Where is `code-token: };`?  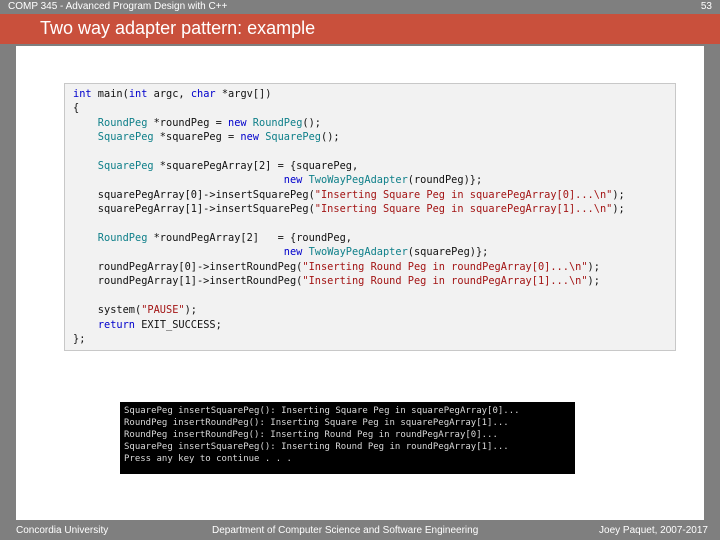 code-token: }; is located at coordinates (79, 338).